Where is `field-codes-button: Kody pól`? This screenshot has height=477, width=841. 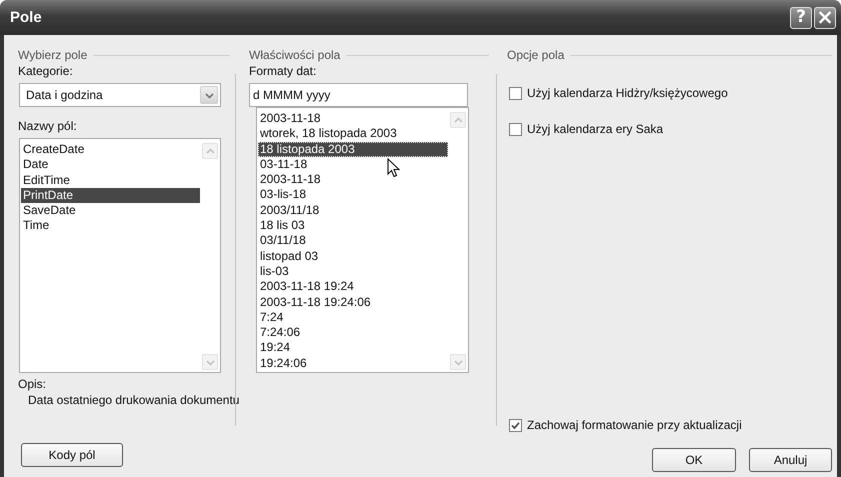
field-codes-button: Kody pól is located at coordinates (72, 455).